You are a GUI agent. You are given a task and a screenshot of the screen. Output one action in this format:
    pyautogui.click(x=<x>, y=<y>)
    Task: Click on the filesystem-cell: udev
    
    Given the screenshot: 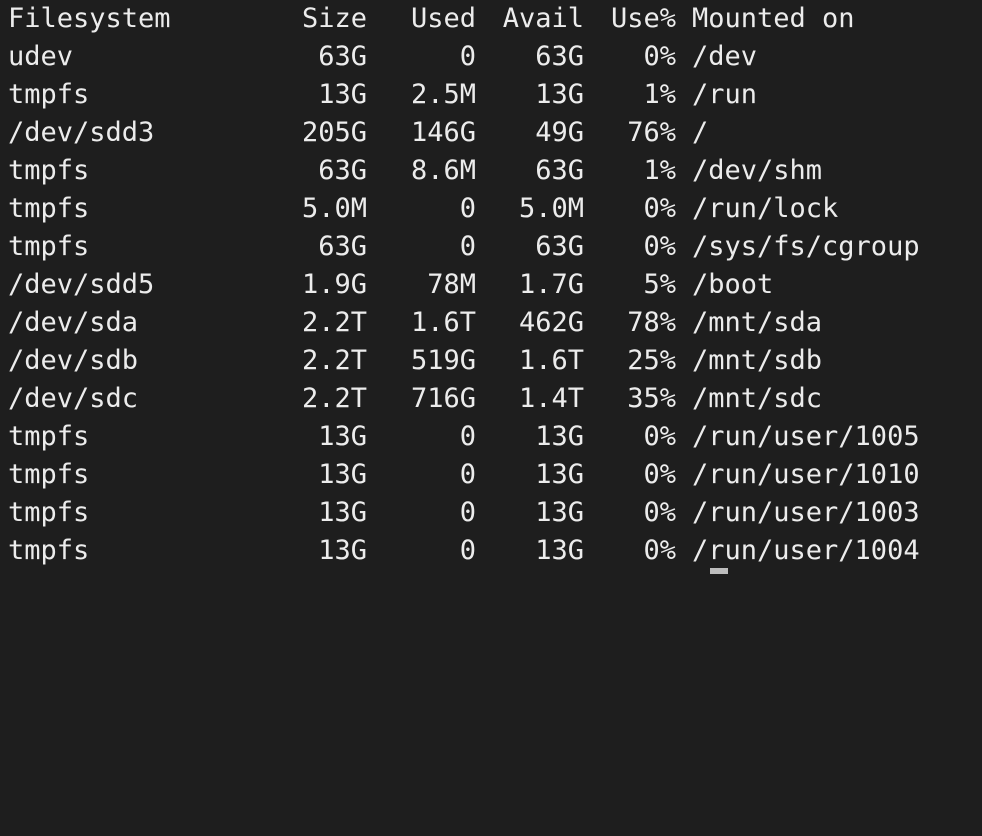 What is the action you would take?
    pyautogui.click(x=41, y=56)
    